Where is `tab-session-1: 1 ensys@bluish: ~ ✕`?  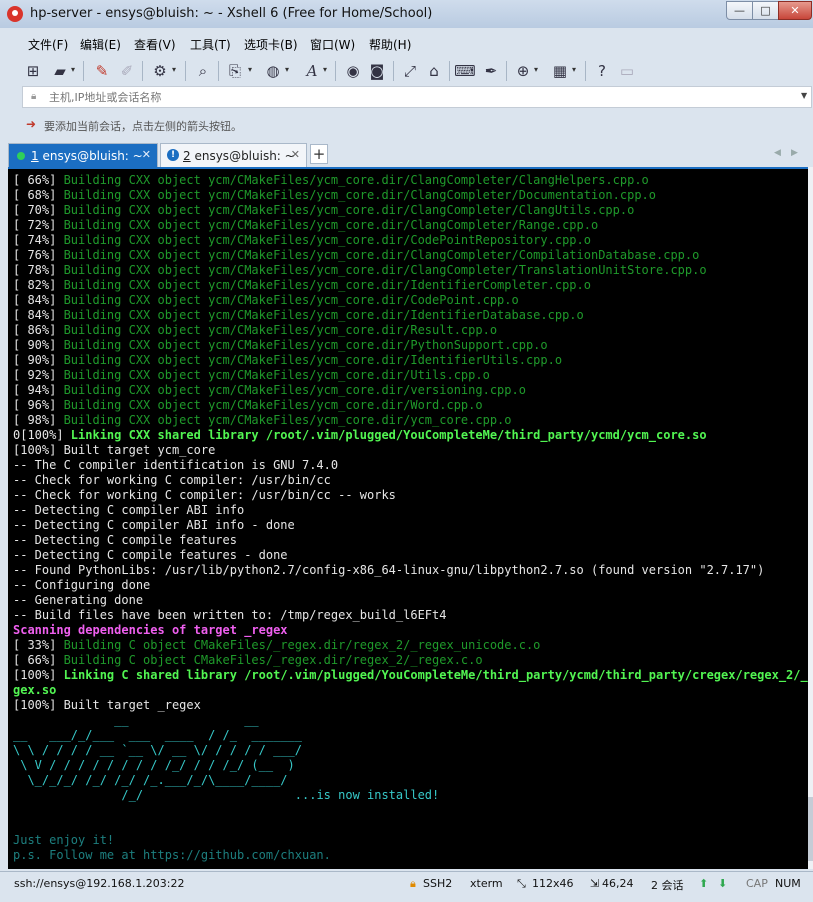 tab-session-1: 1 ensys@bluish: ~ ✕ is located at coordinates (83, 155).